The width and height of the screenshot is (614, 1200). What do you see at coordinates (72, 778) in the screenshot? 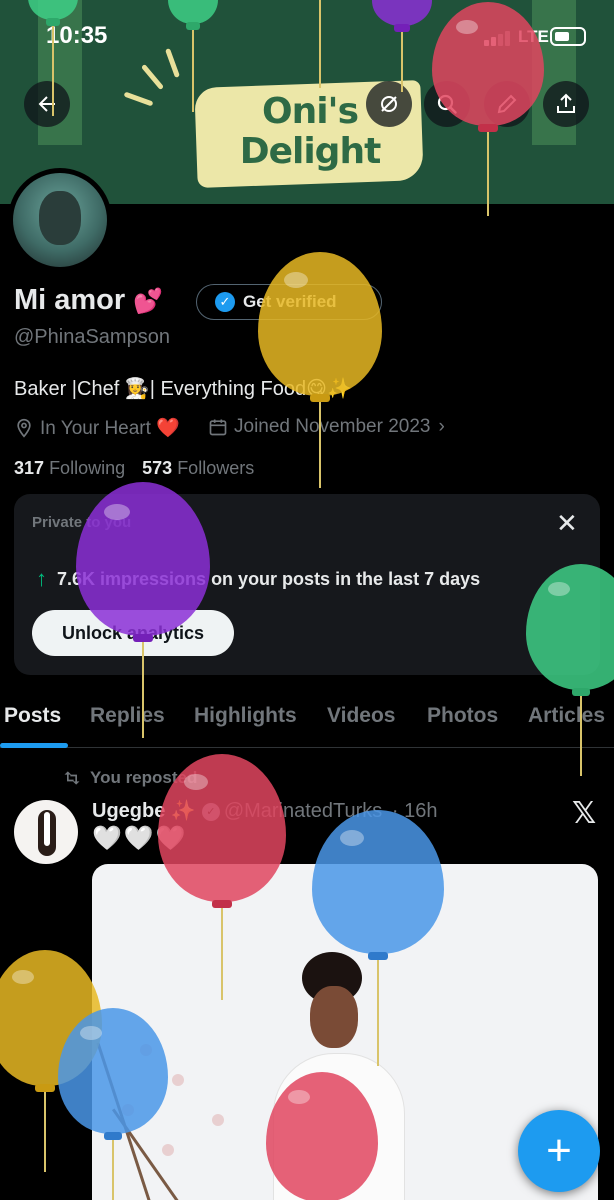
I see `repost-icon` at bounding box center [72, 778].